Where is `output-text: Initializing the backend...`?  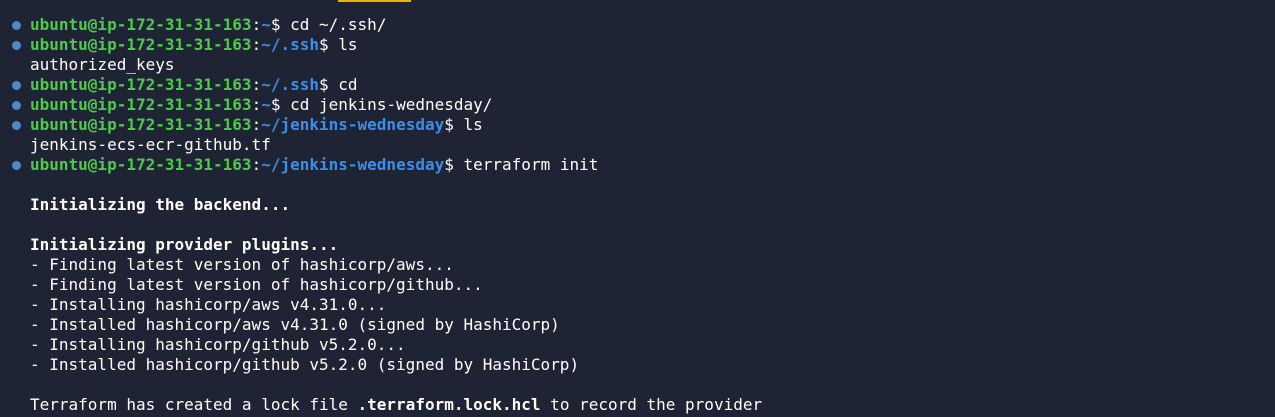
output-text: Initializing the backend... is located at coordinates (160, 204).